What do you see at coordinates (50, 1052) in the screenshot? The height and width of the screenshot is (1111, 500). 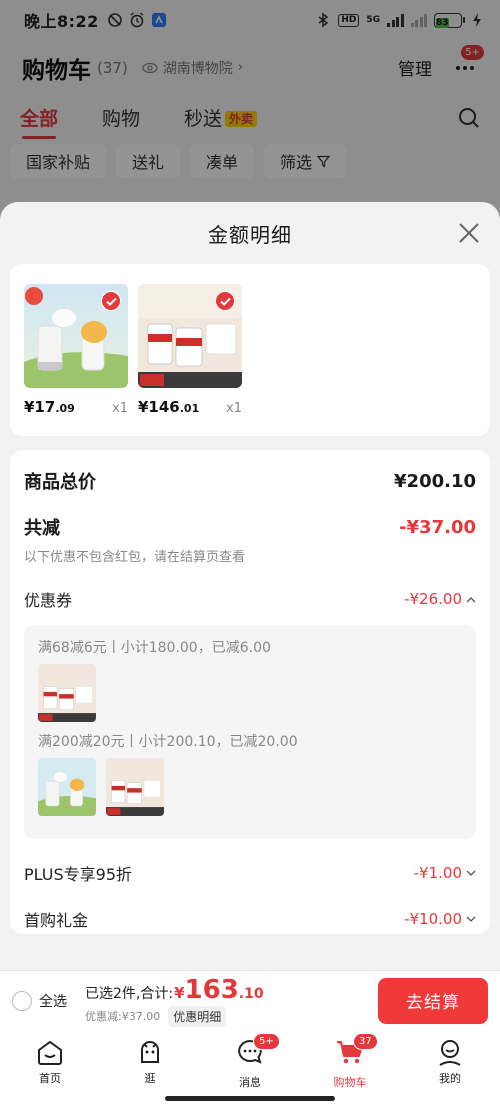 I see `home-icon` at bounding box center [50, 1052].